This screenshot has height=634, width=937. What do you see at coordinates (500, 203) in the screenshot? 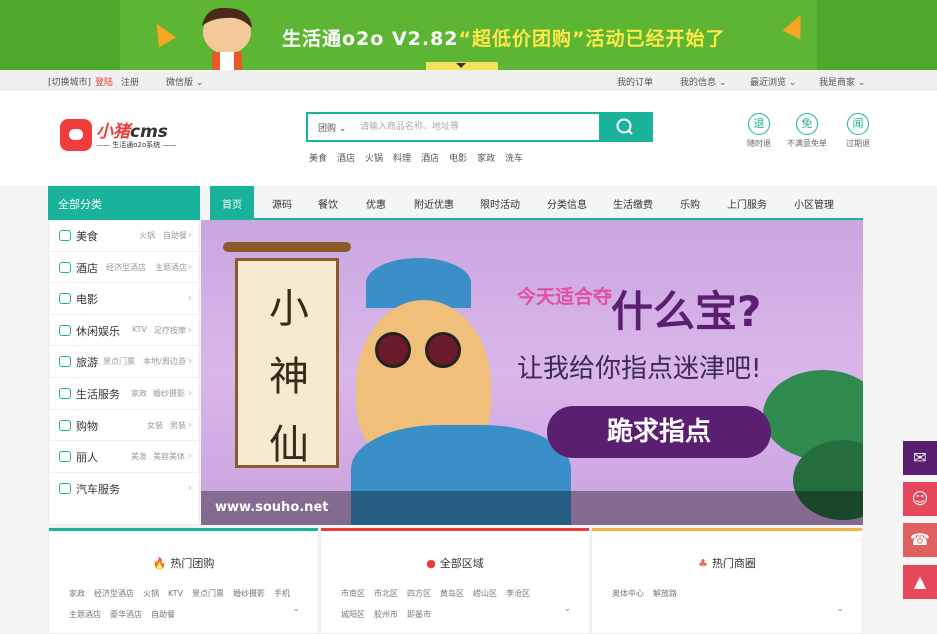
I see `nav-item-limited: 限时活动` at bounding box center [500, 203].